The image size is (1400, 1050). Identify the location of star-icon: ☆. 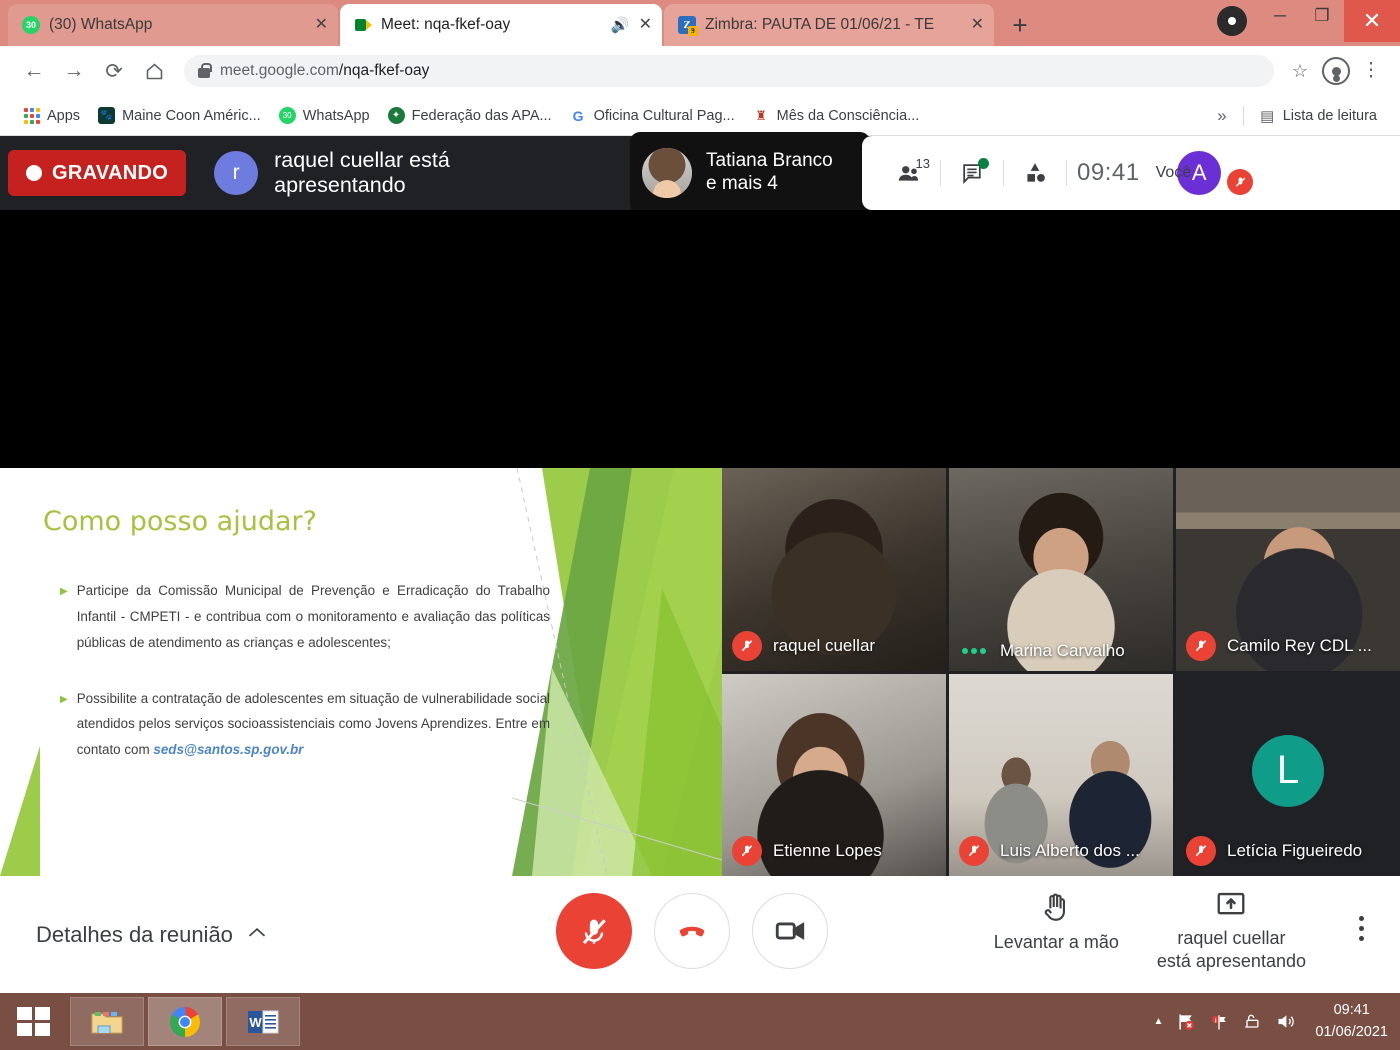
(1300, 71).